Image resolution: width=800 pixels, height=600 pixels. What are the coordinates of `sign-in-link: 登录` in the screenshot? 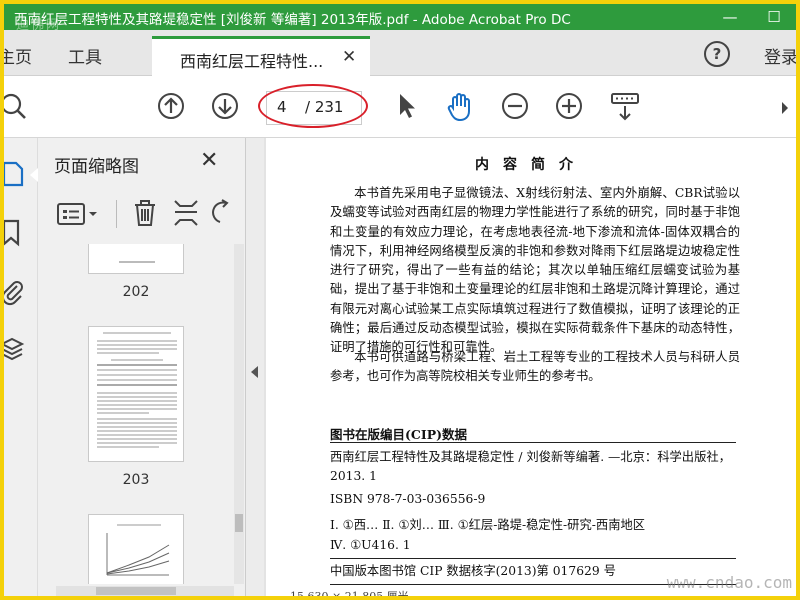 It's located at (780, 55).